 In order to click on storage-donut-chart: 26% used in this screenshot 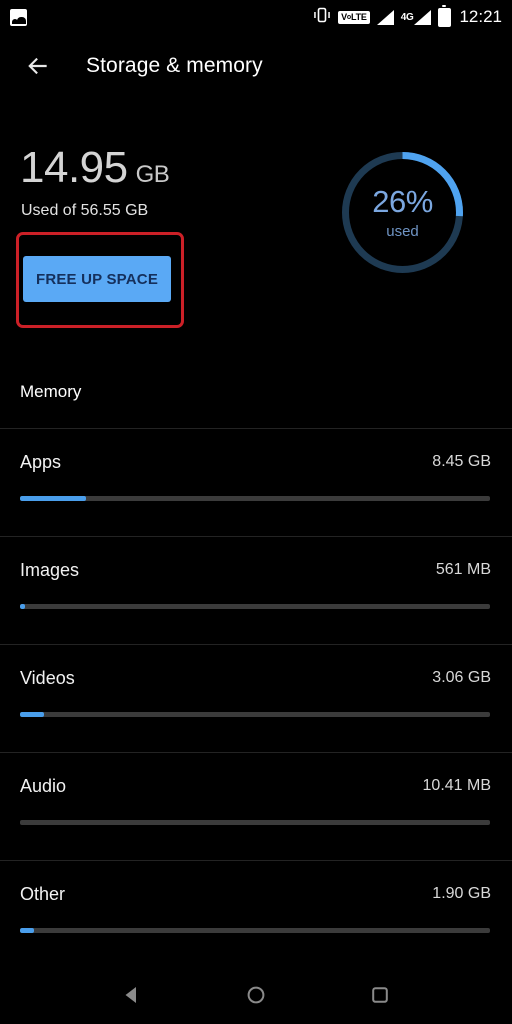, I will do `click(402, 212)`.